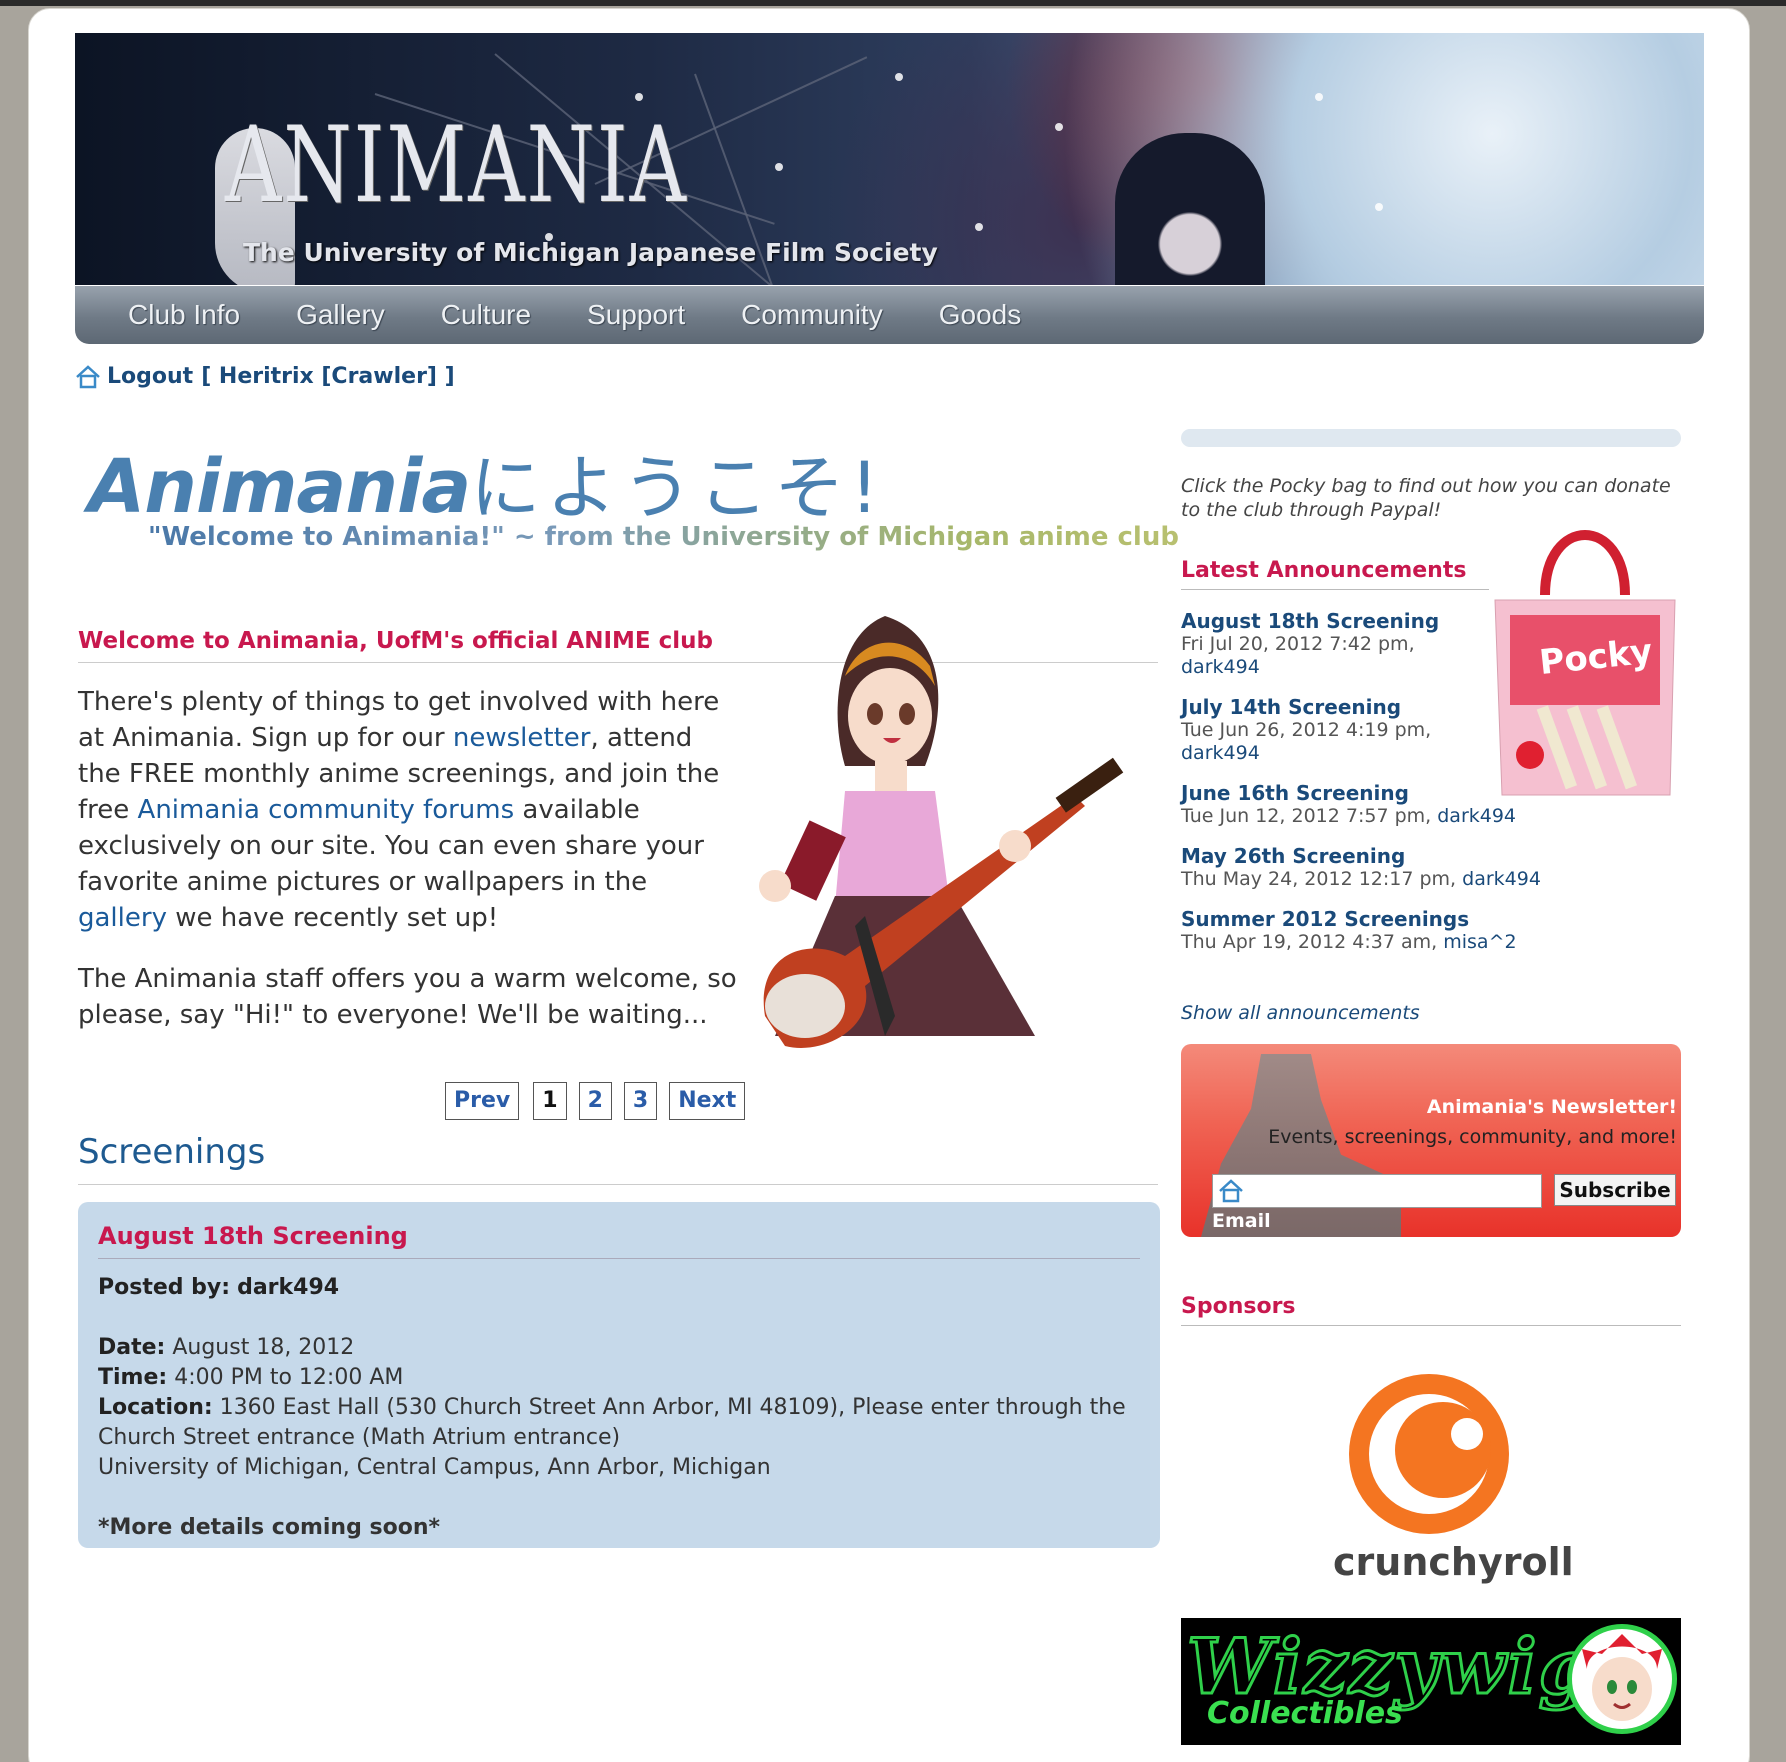  I want to click on newsletter-title: Animania's Newsletter!, so click(1551, 1107).